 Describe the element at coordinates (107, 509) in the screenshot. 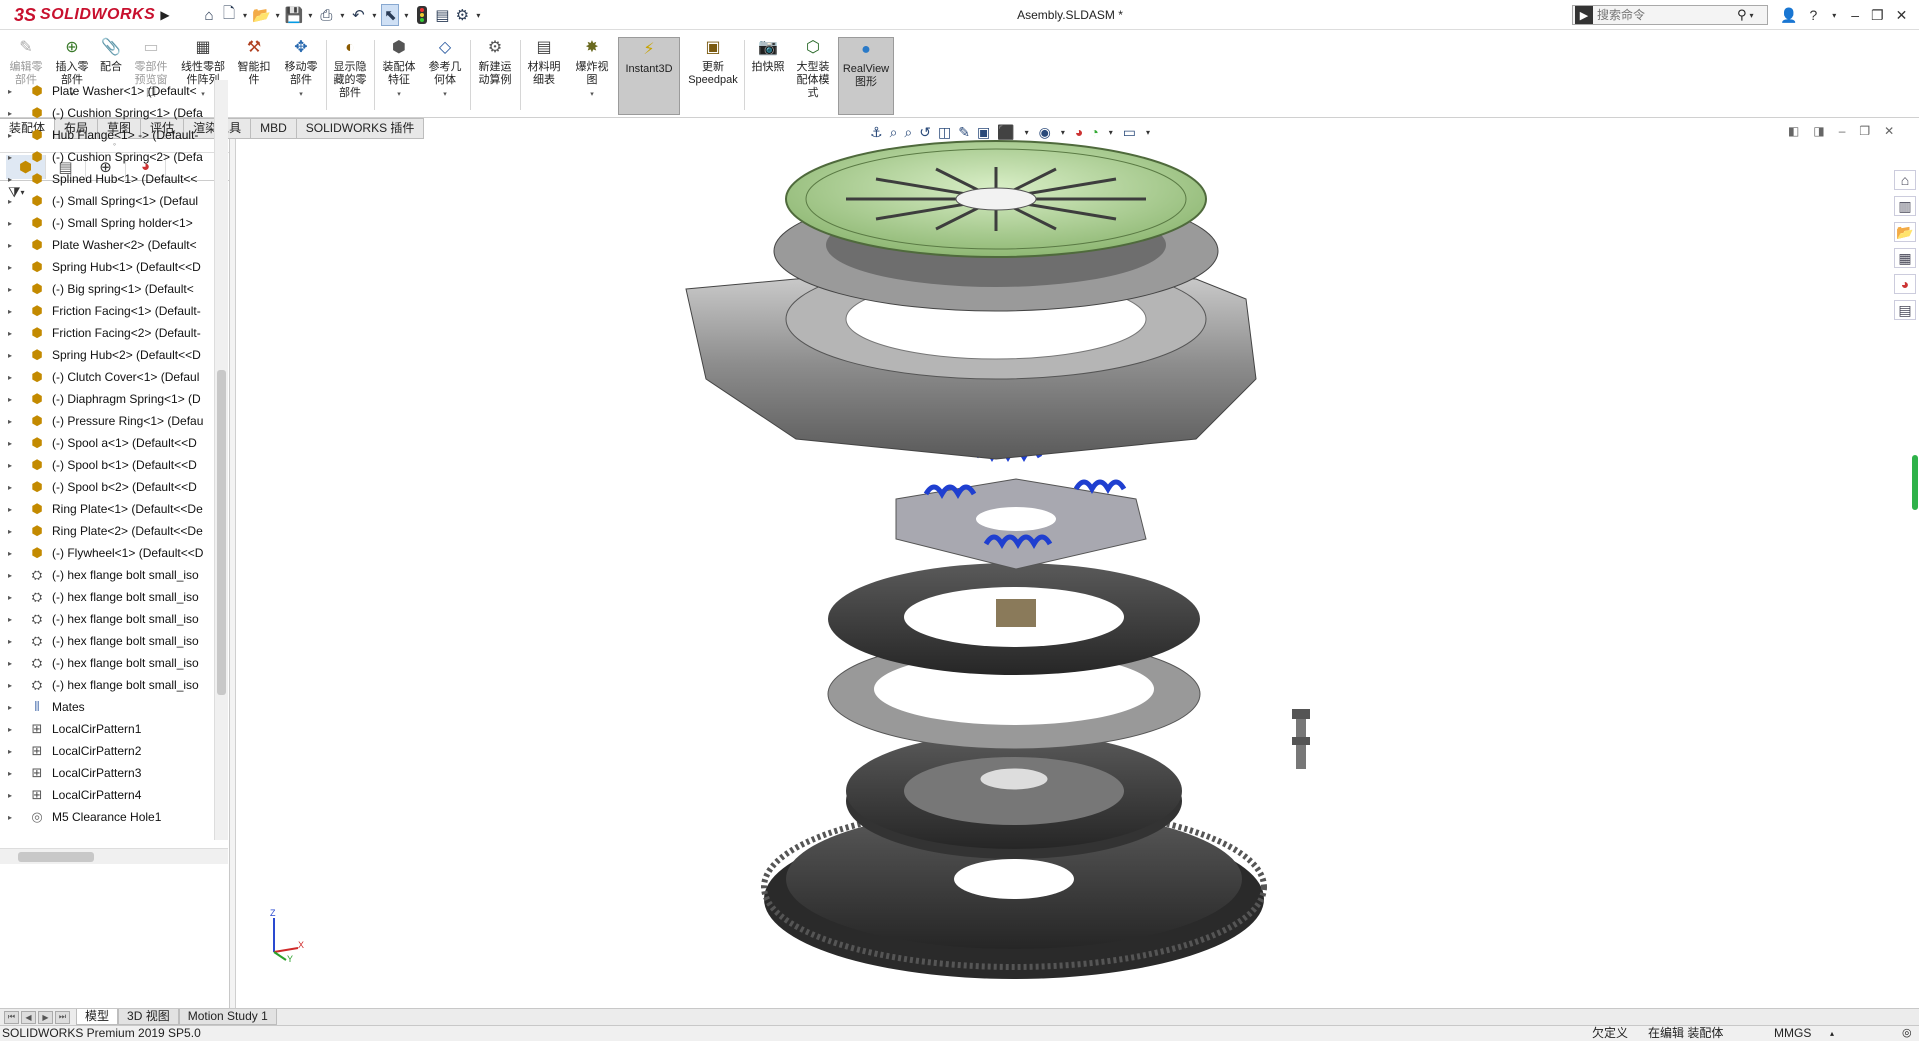

I see `tree-item: ▸ ⬢ Ring Plate<1> (Default<<De` at that location.